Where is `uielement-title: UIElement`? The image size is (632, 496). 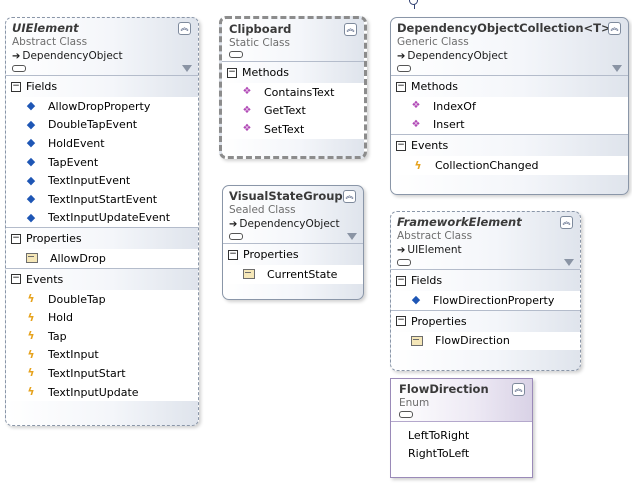 uielement-title: UIElement is located at coordinates (45, 28).